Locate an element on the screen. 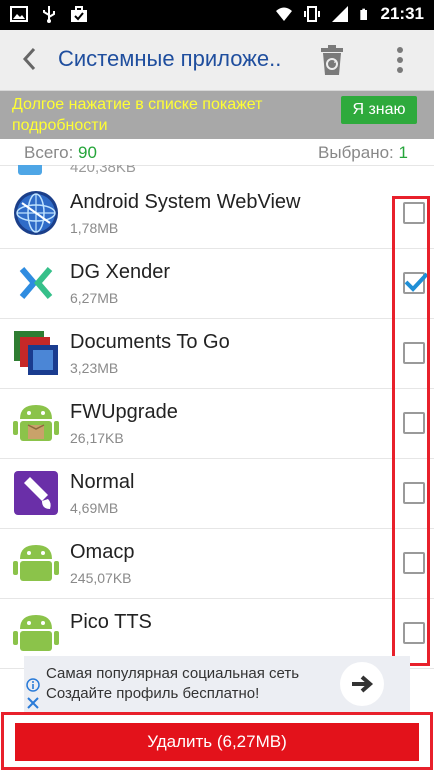 The height and width of the screenshot is (772, 434). app-bar: Системные приложе.. is located at coordinates (217, 60).